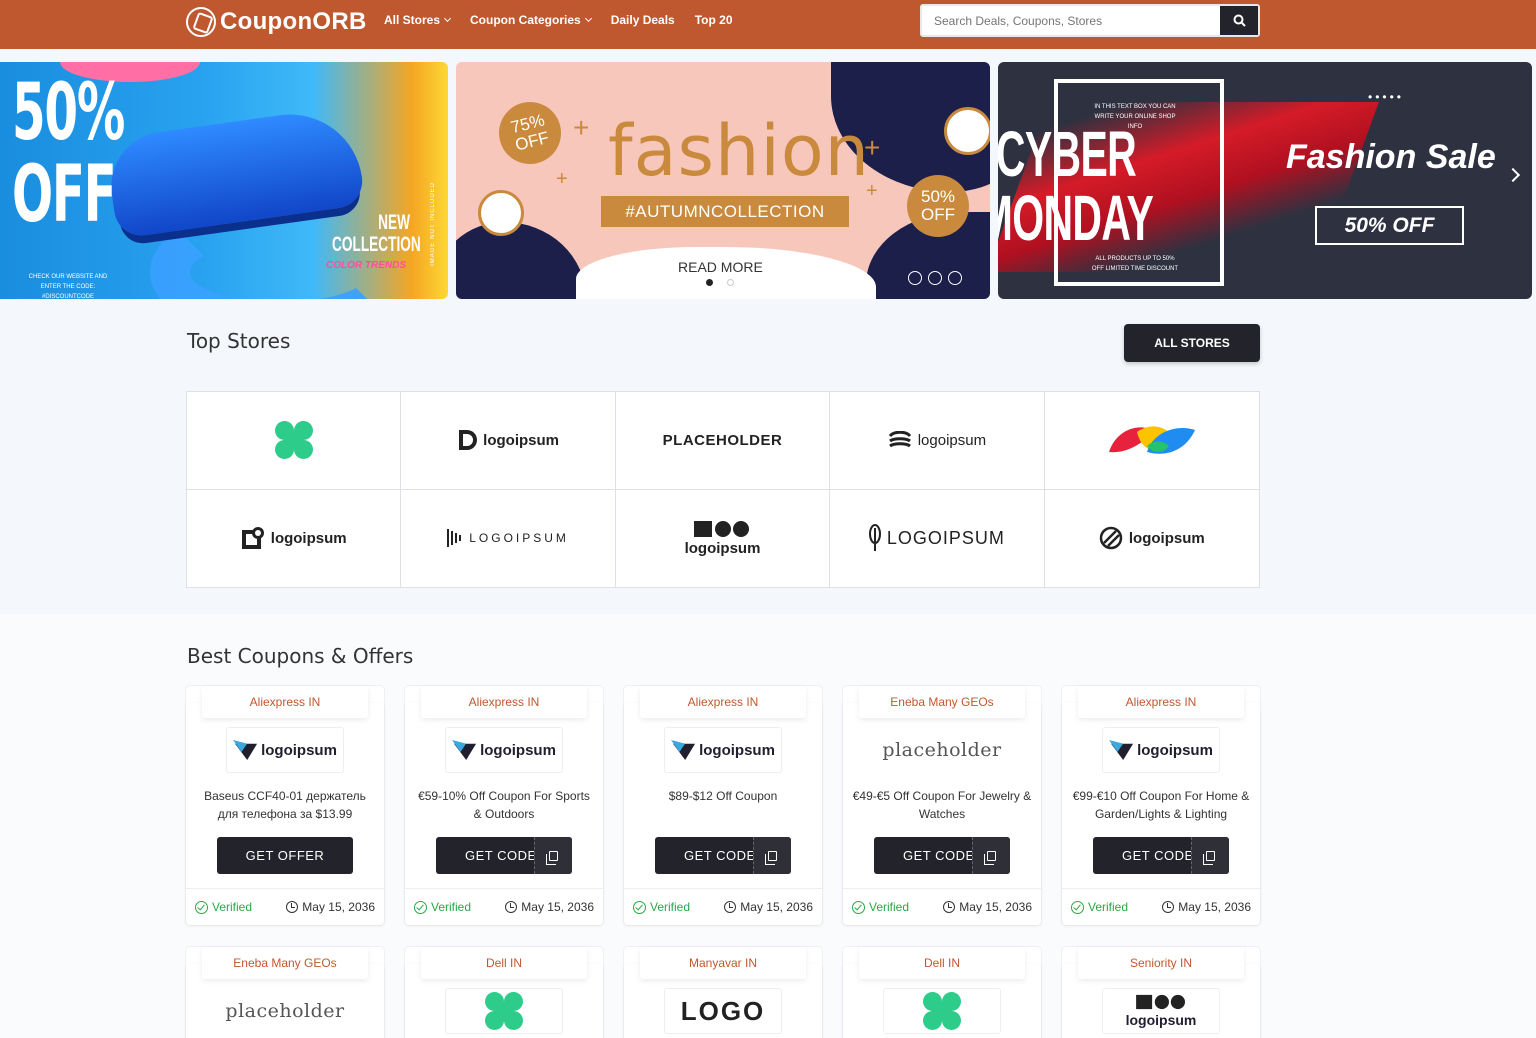 This screenshot has height=1038, width=1536. What do you see at coordinates (518, 750) in the screenshot?
I see `logo-text: logoipsum` at bounding box center [518, 750].